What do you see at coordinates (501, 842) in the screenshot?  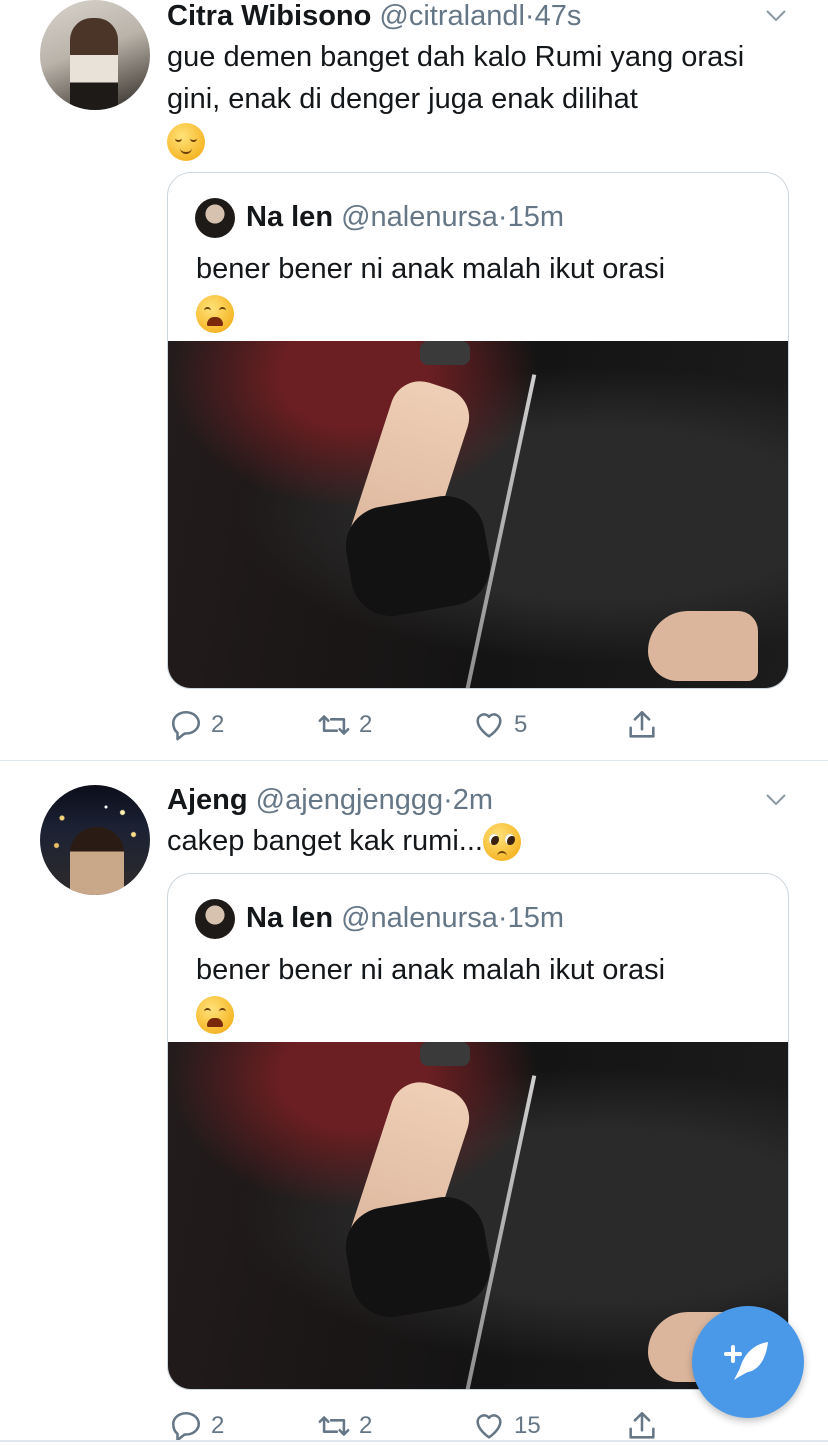 I see `pleading-face-icon` at bounding box center [501, 842].